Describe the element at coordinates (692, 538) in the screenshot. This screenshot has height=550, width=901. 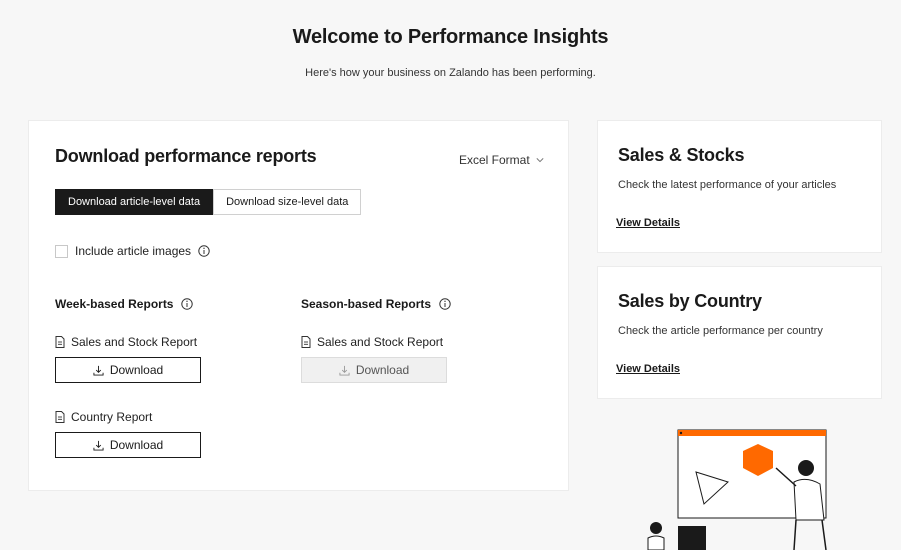
I see `dark-box` at that location.